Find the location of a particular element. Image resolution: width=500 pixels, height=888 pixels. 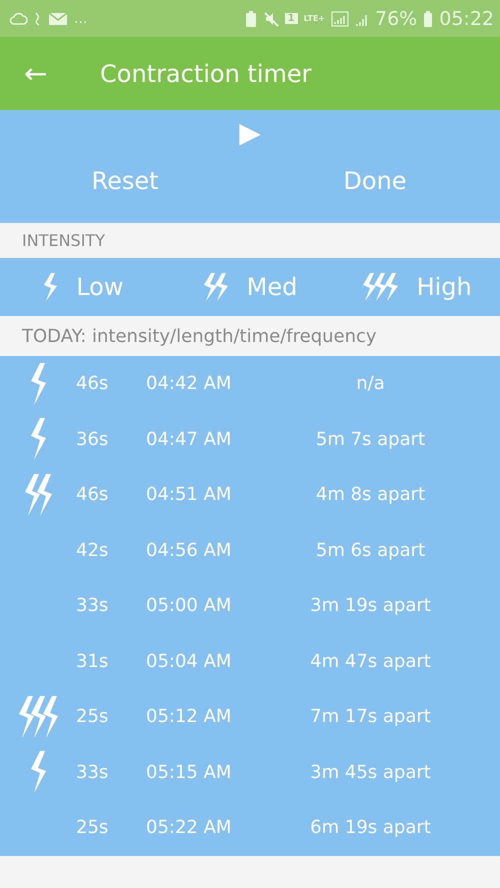

mute-icon is located at coordinates (270, 18).